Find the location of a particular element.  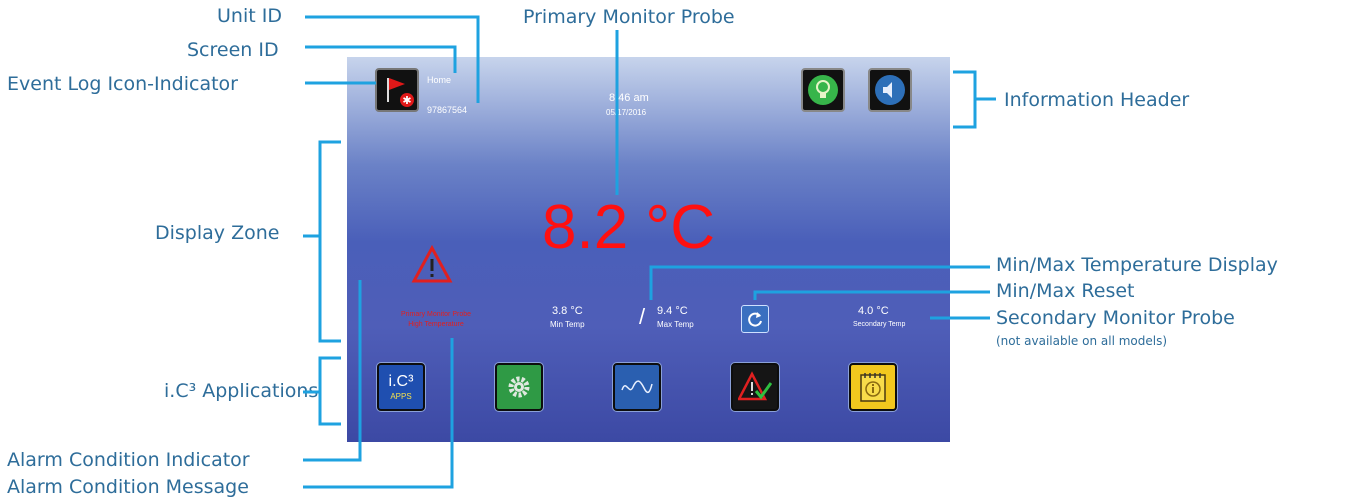

bracket-apps is located at coordinates (329, 391).